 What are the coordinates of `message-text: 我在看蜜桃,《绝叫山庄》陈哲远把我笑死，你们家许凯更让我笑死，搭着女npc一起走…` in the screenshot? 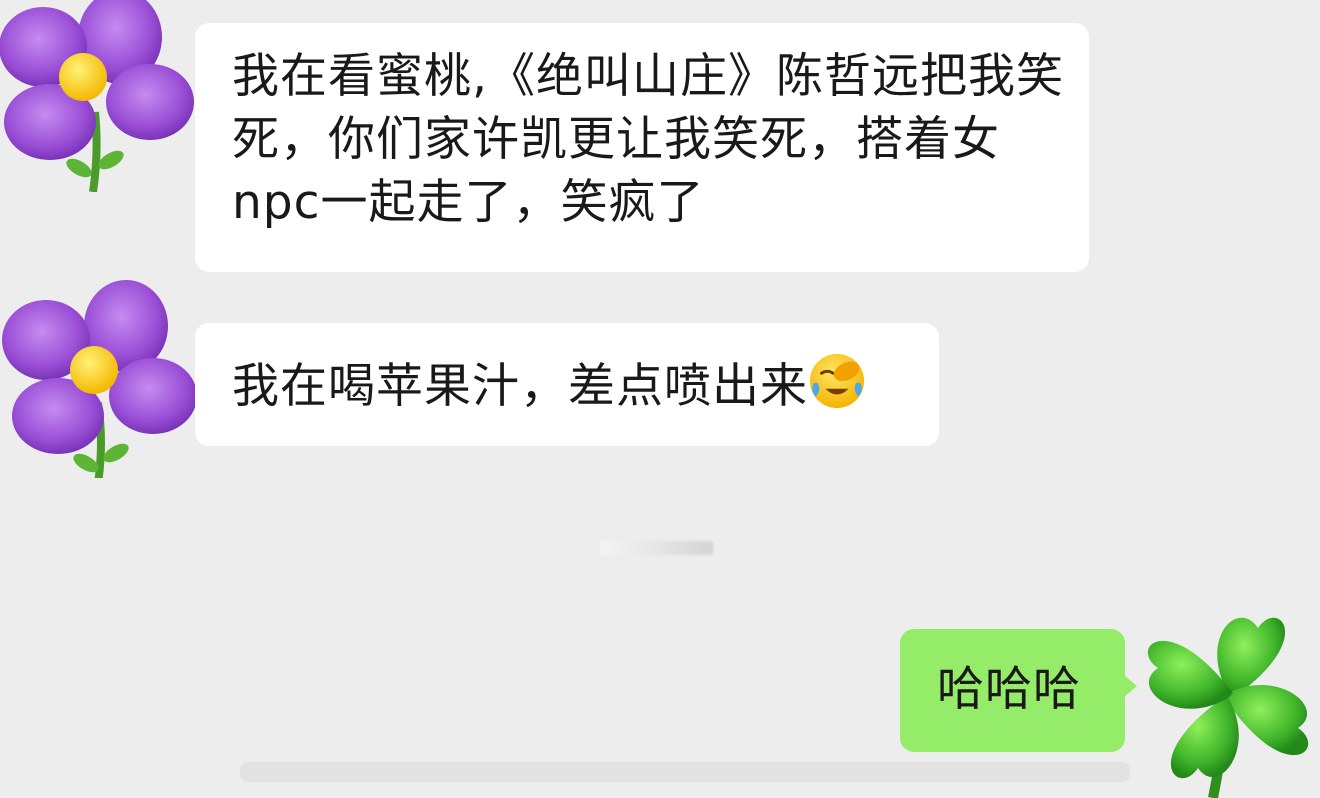 It's located at (648, 139).